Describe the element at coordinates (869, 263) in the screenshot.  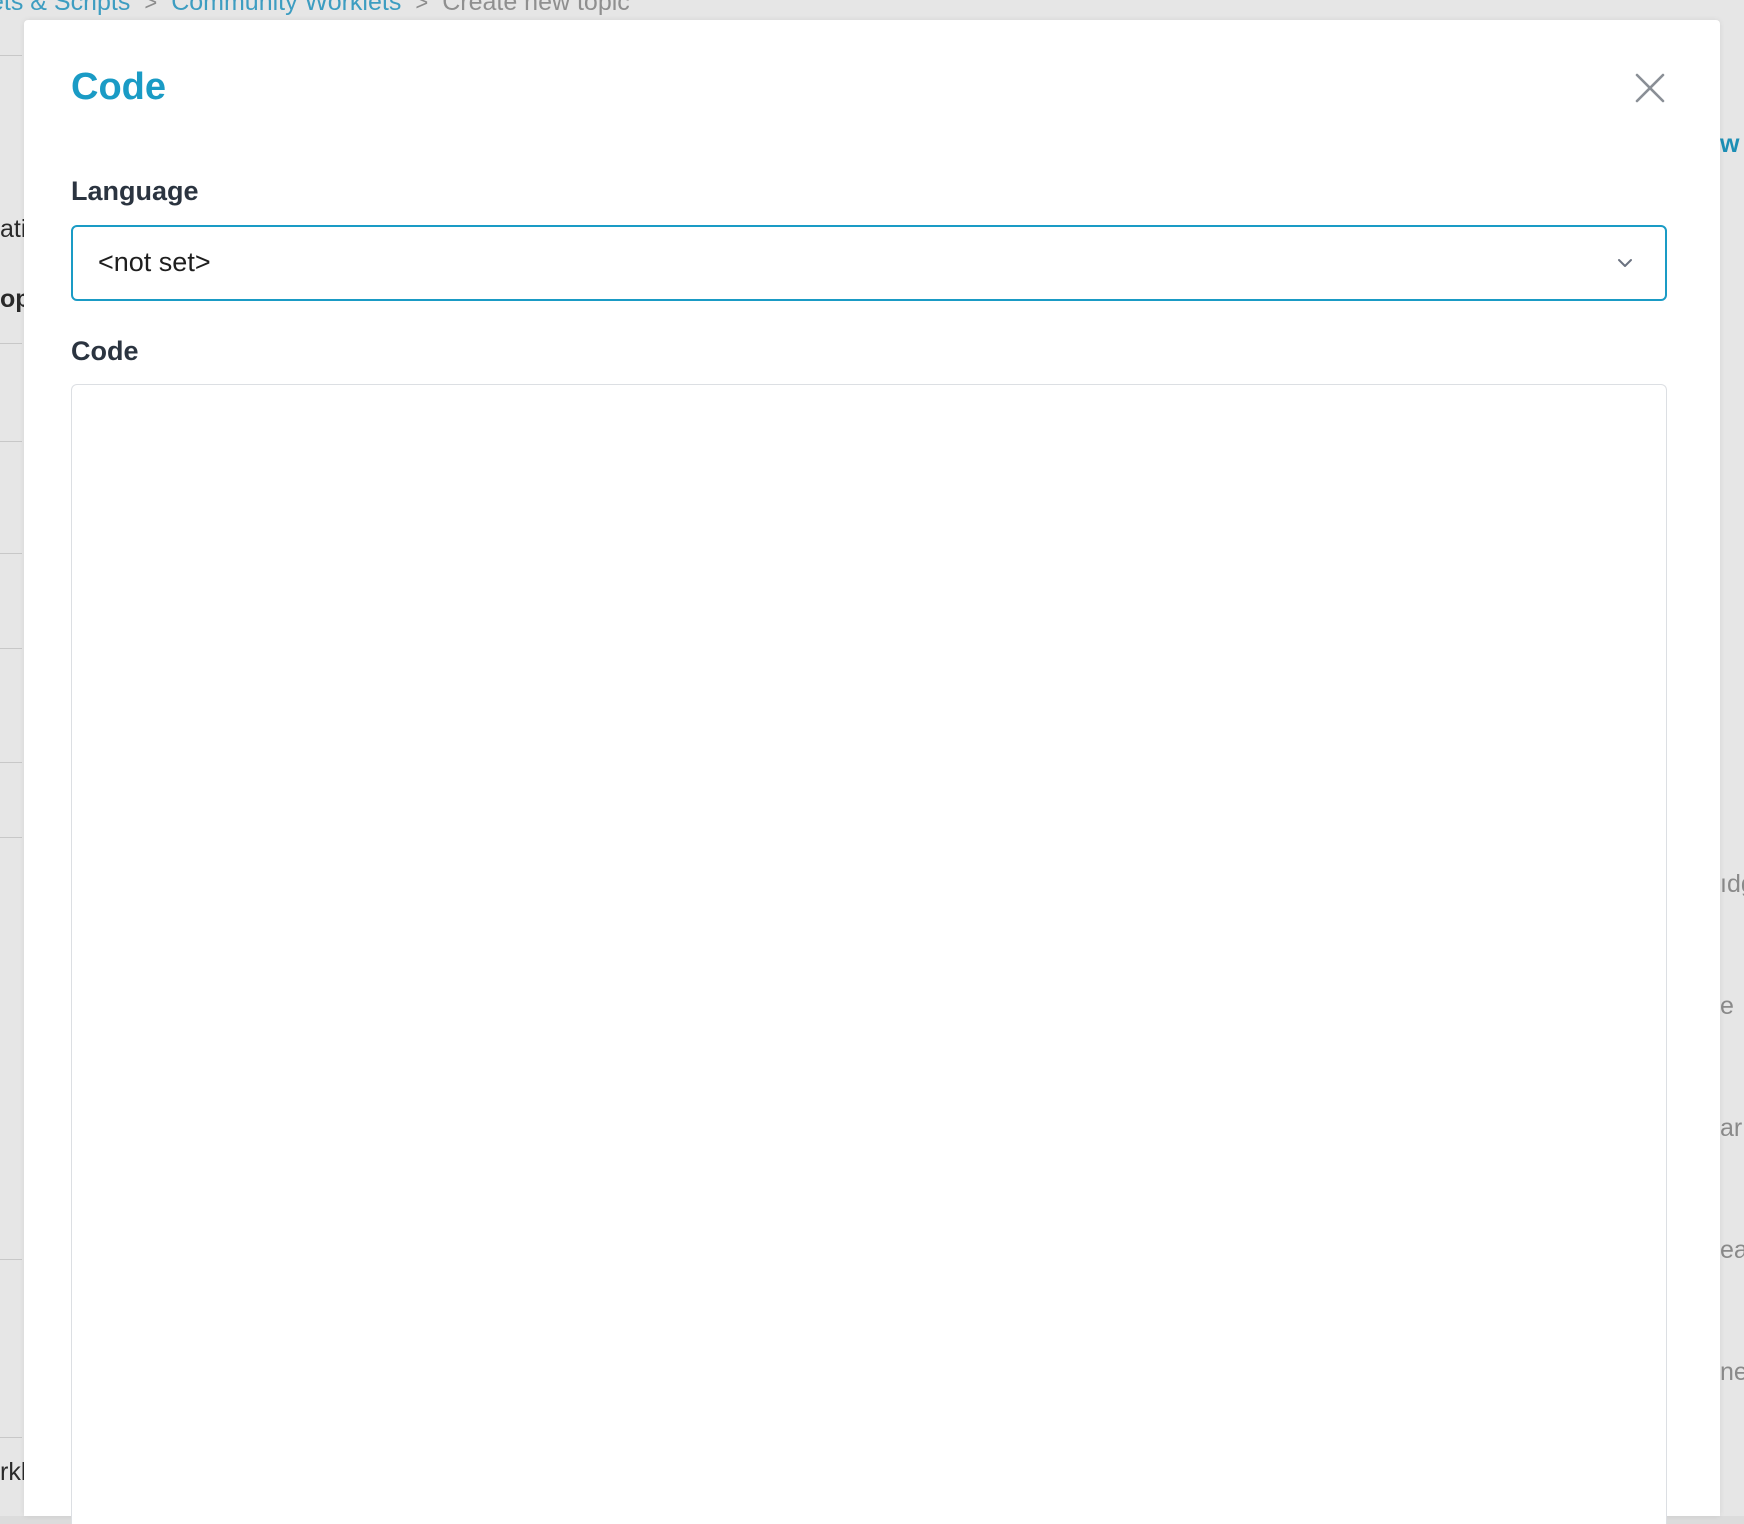
I see `language-select: <not set>` at that location.